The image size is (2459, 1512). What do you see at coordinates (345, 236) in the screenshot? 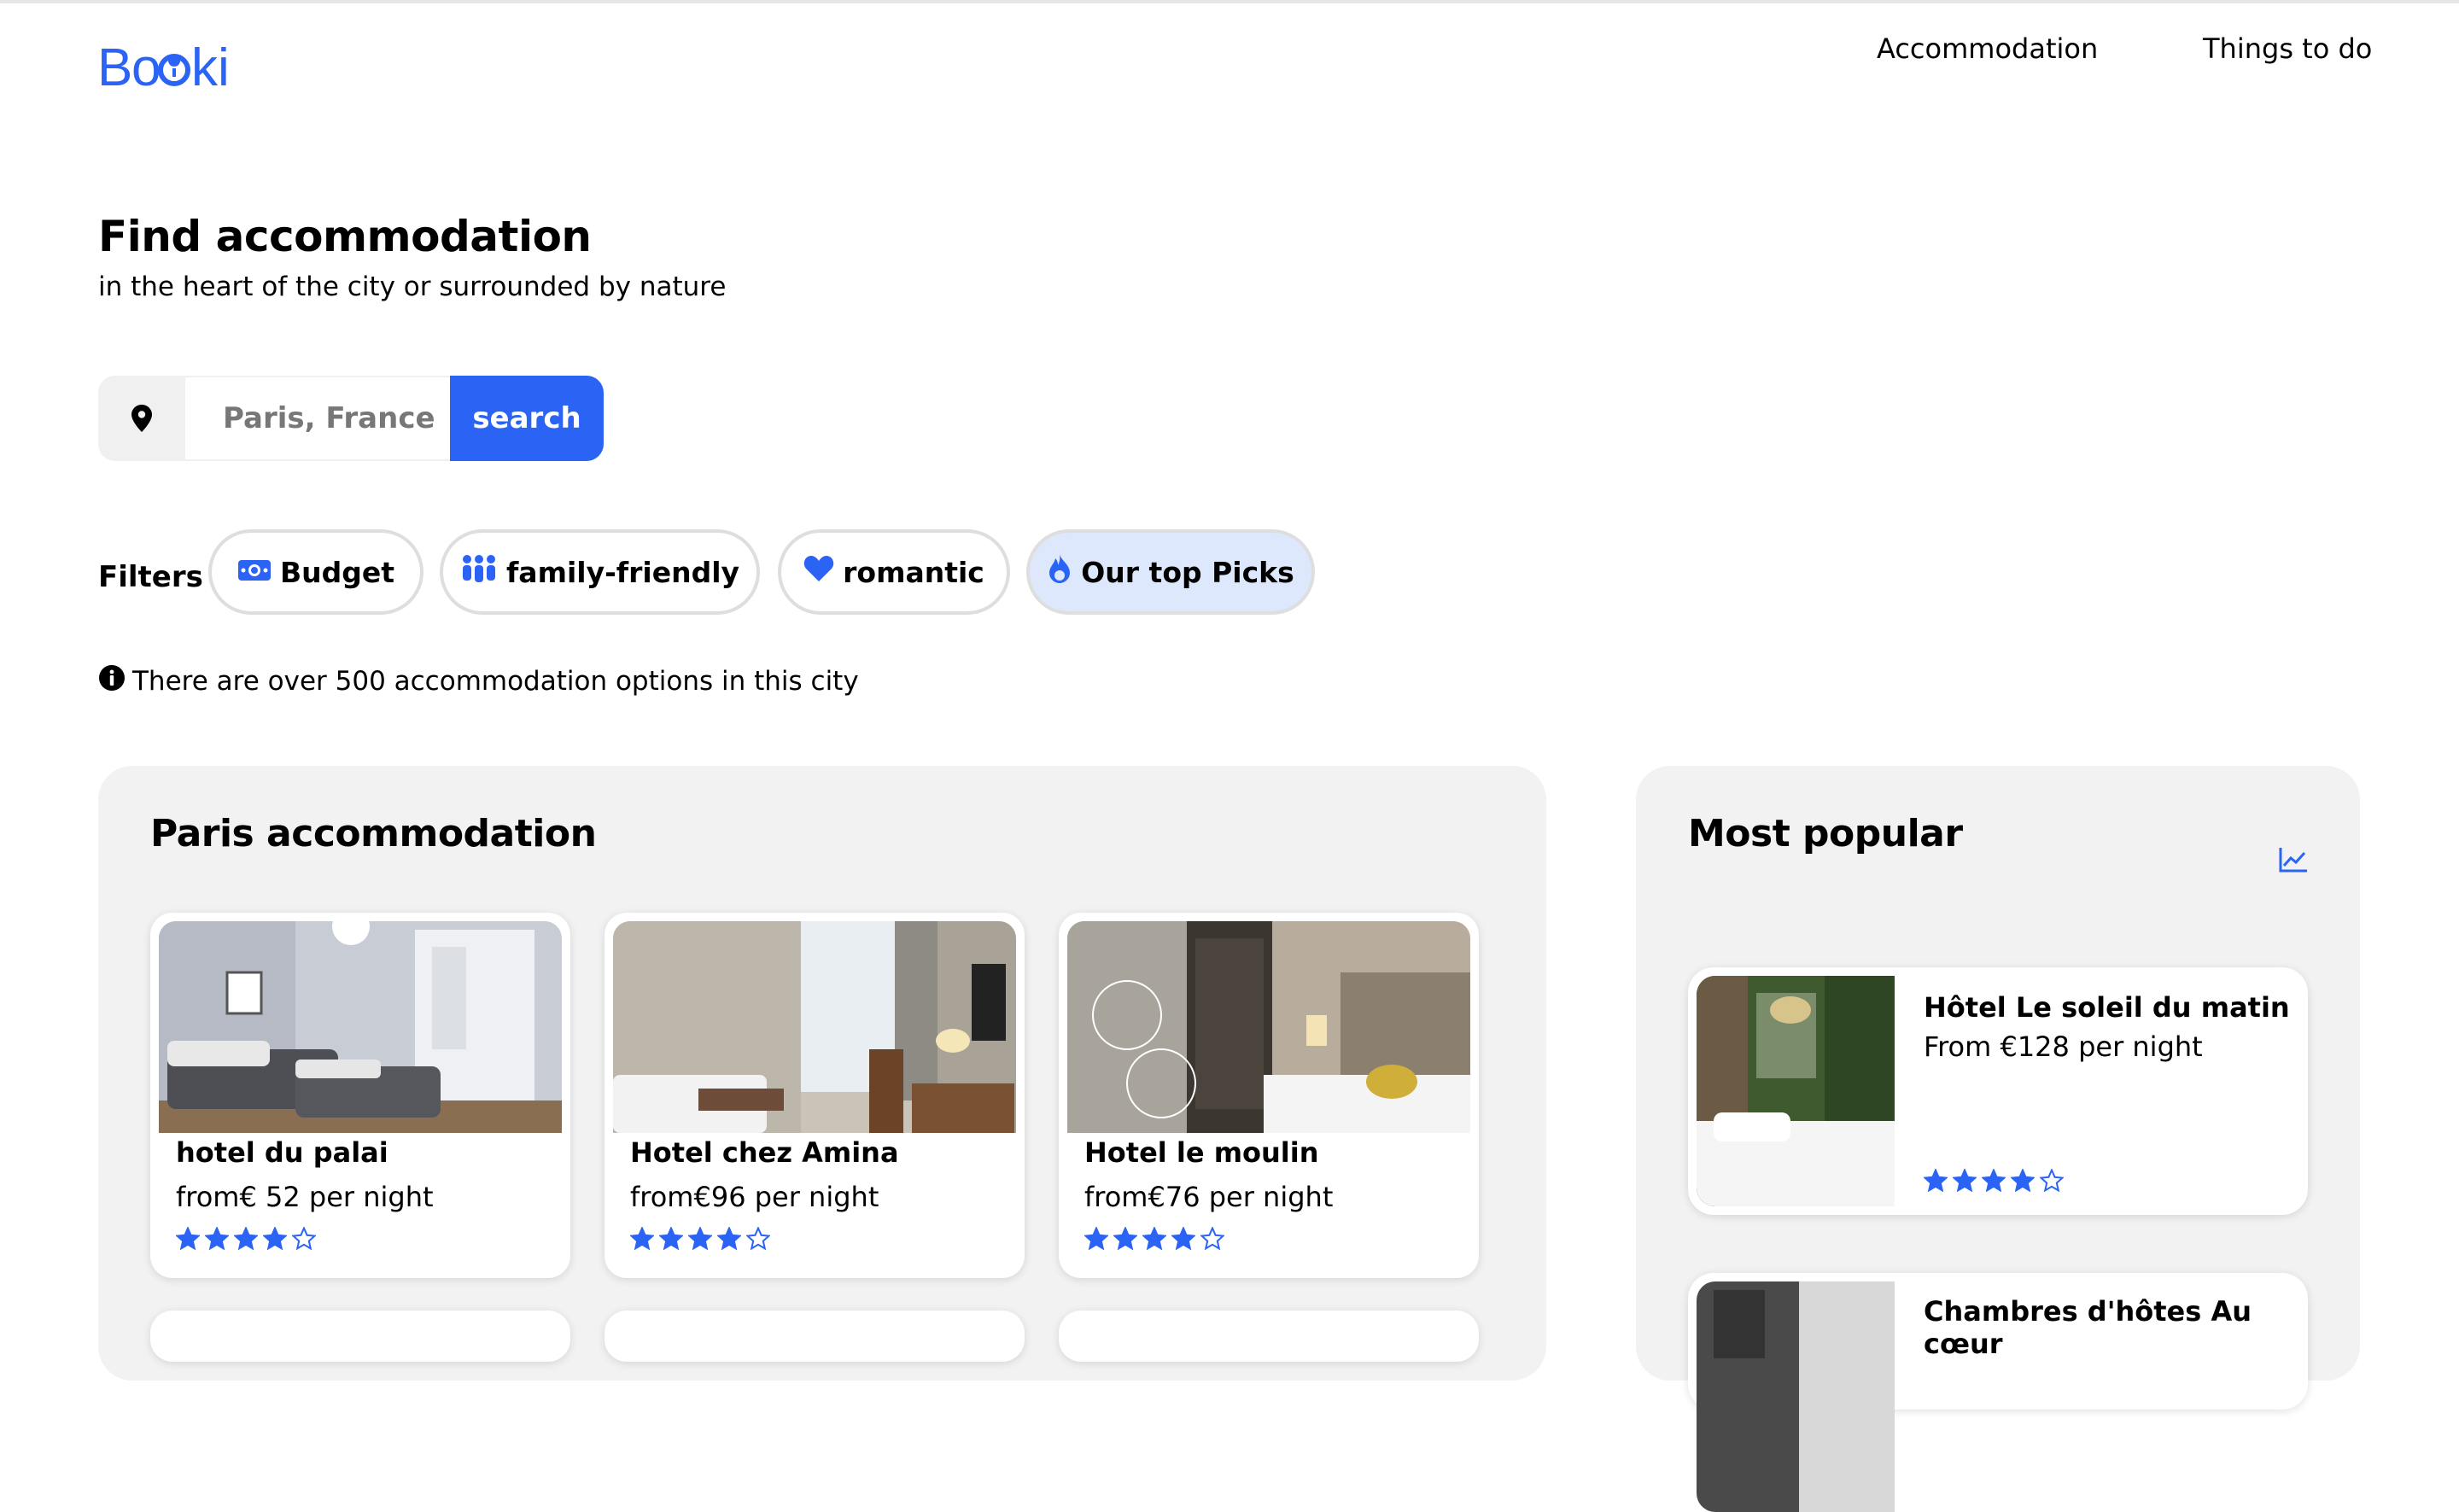
I see `page-title: Find accommodation` at bounding box center [345, 236].